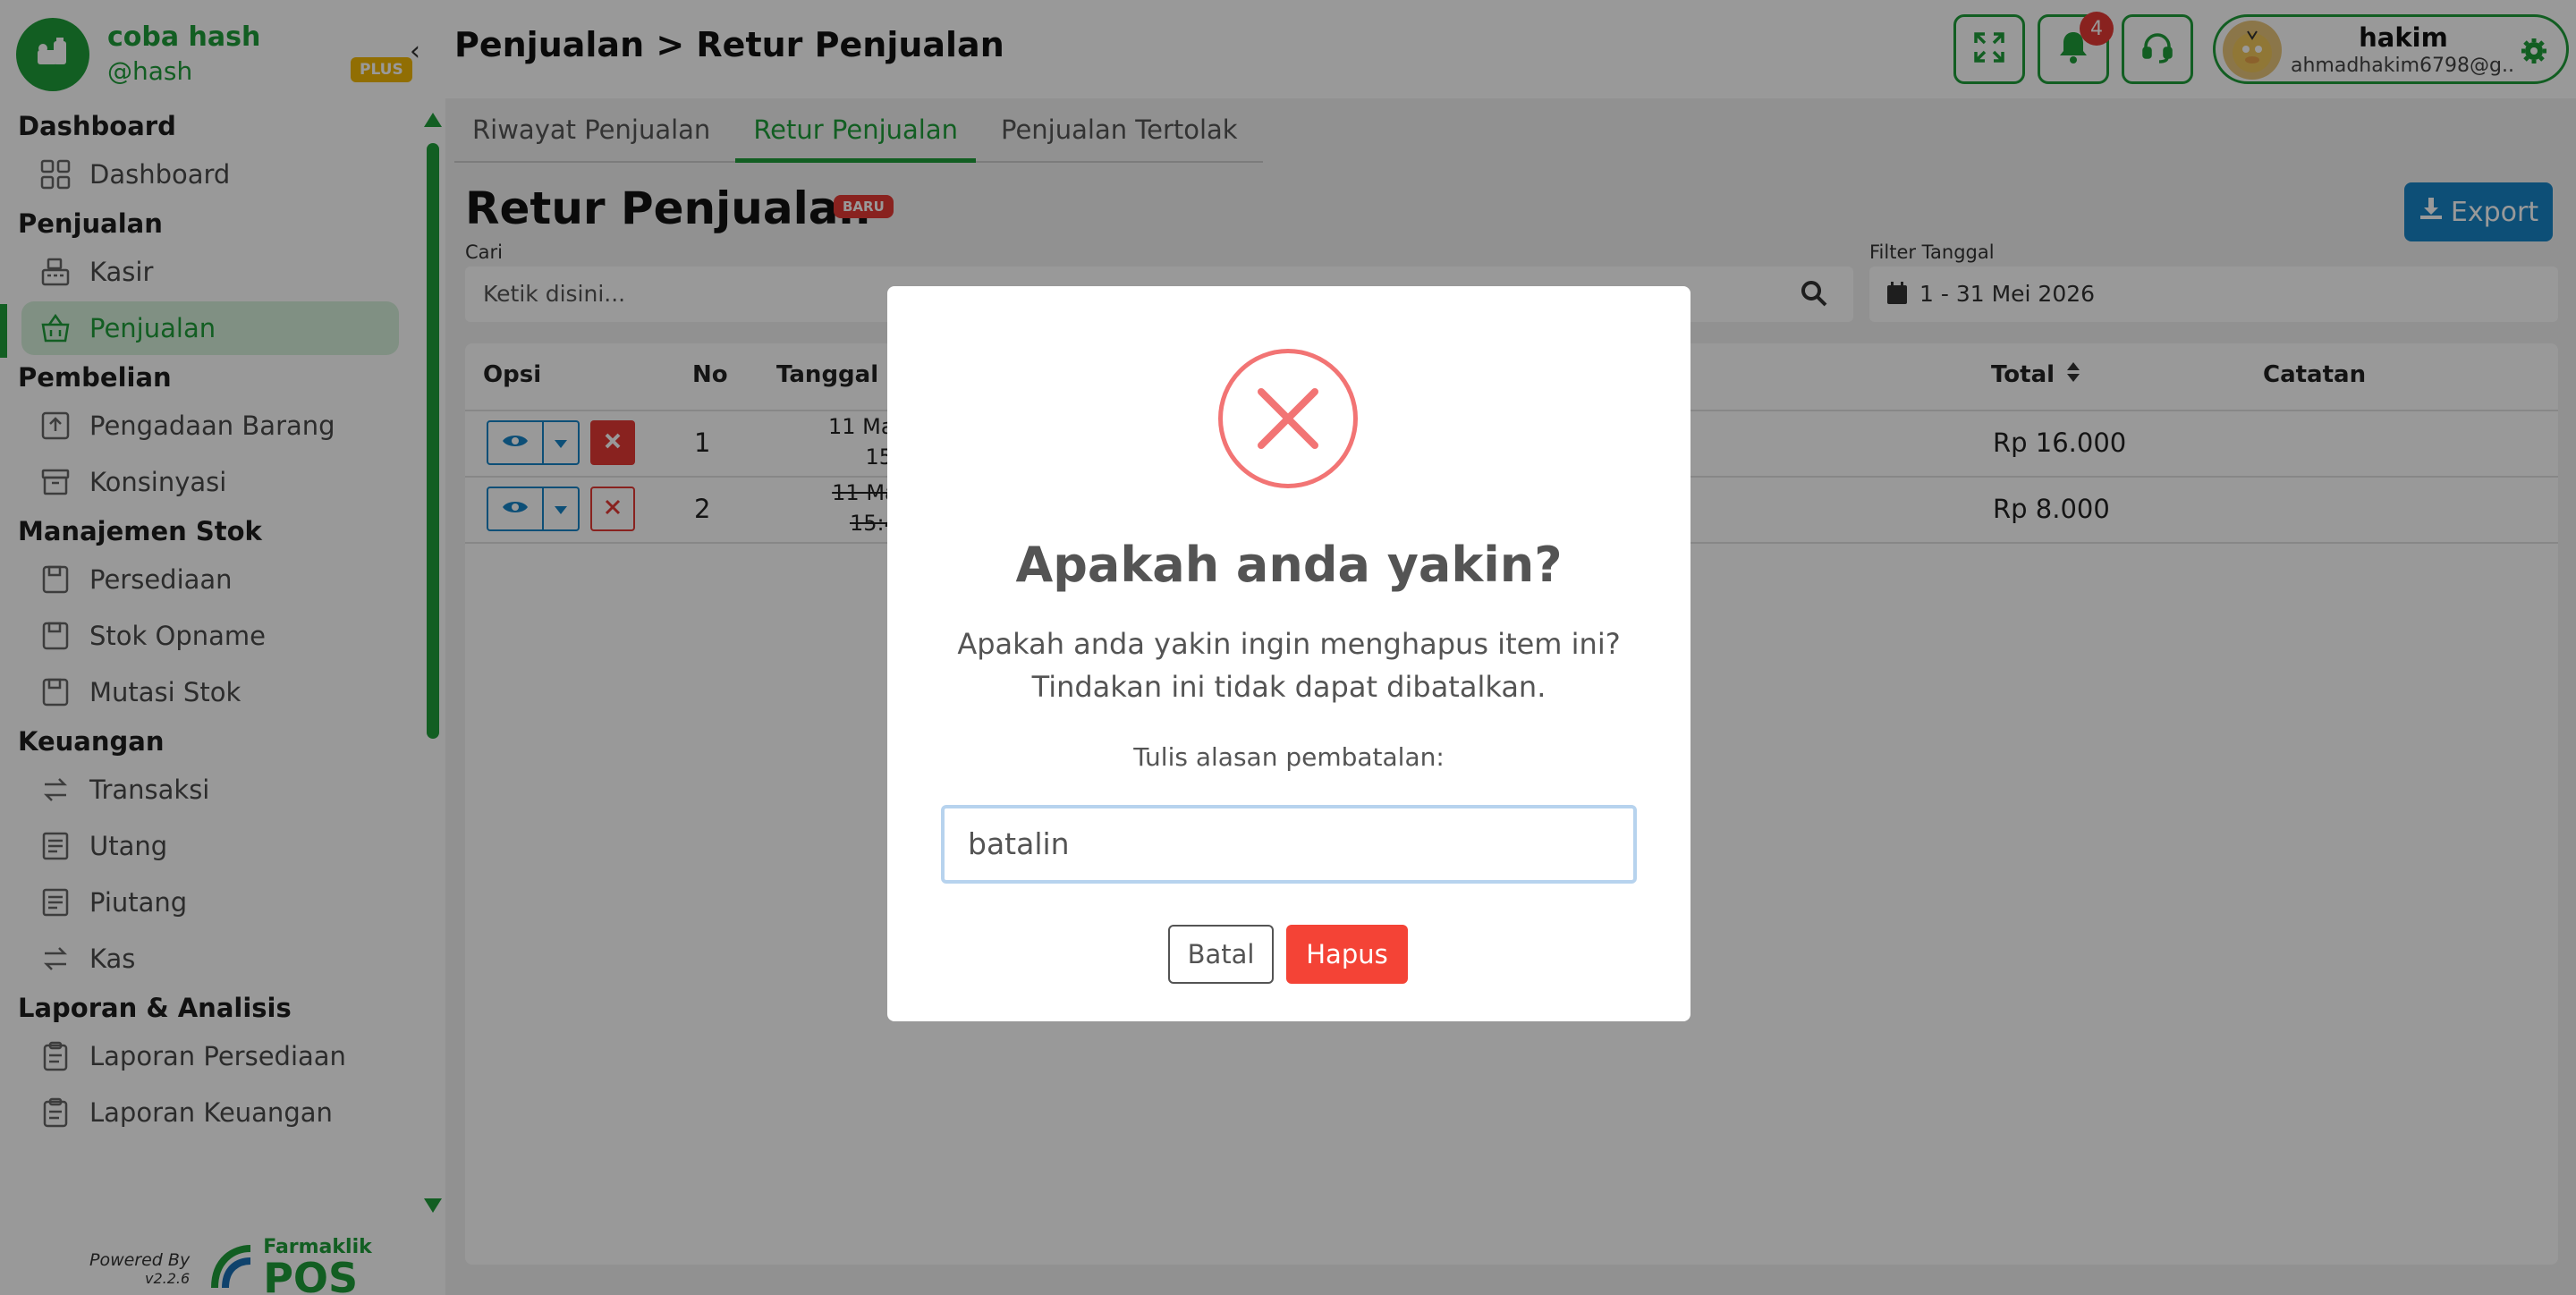 The height and width of the screenshot is (1295, 2576). What do you see at coordinates (1289, 844) in the screenshot?
I see `reason-input: batalin` at bounding box center [1289, 844].